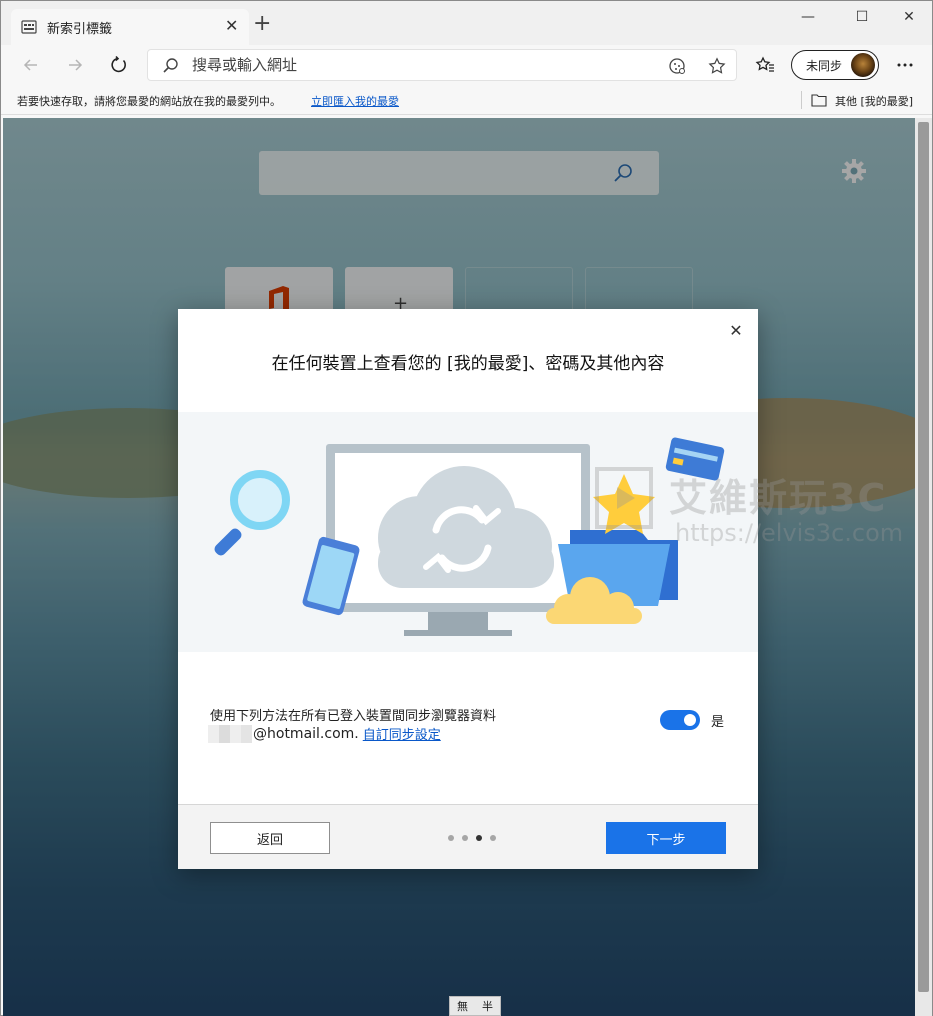  I want to click on sync-toggle, so click(680, 720).